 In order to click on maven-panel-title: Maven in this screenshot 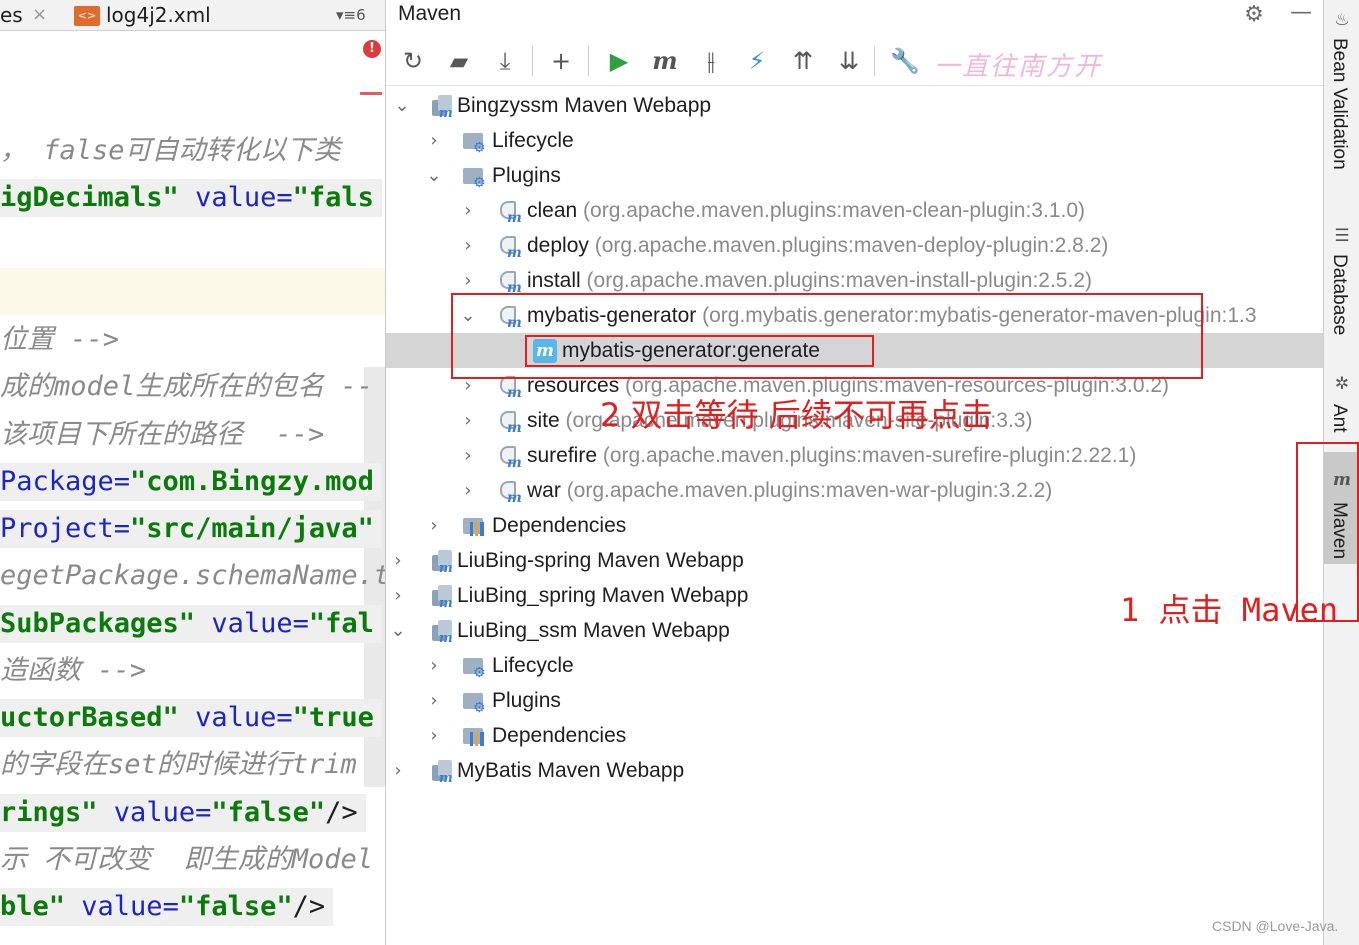, I will do `click(430, 13)`.